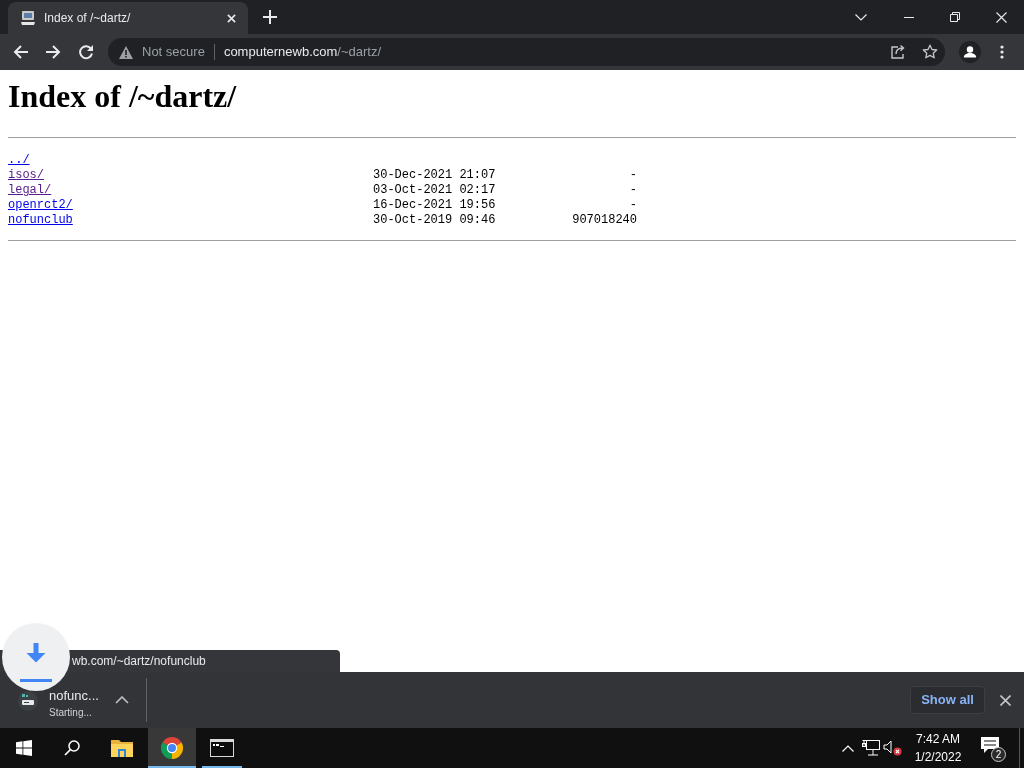 This screenshot has height=768, width=1024. I want to click on folder-icon, so click(122, 748).